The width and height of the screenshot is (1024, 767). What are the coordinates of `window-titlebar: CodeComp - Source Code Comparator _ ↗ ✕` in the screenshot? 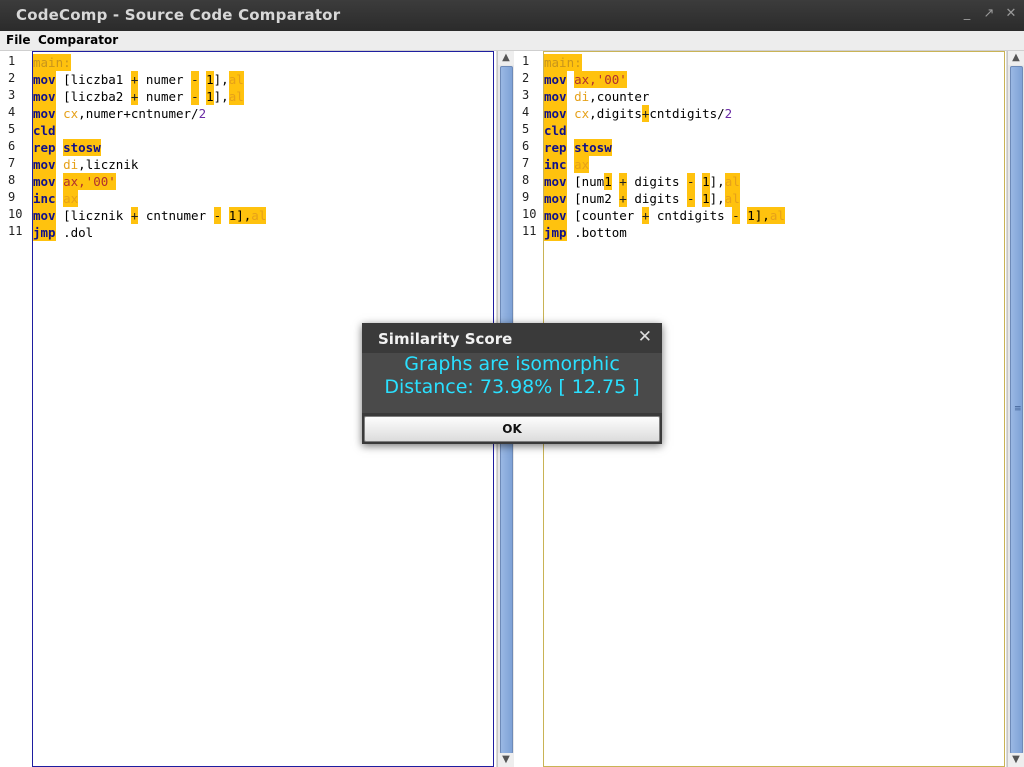 It's located at (512, 15).